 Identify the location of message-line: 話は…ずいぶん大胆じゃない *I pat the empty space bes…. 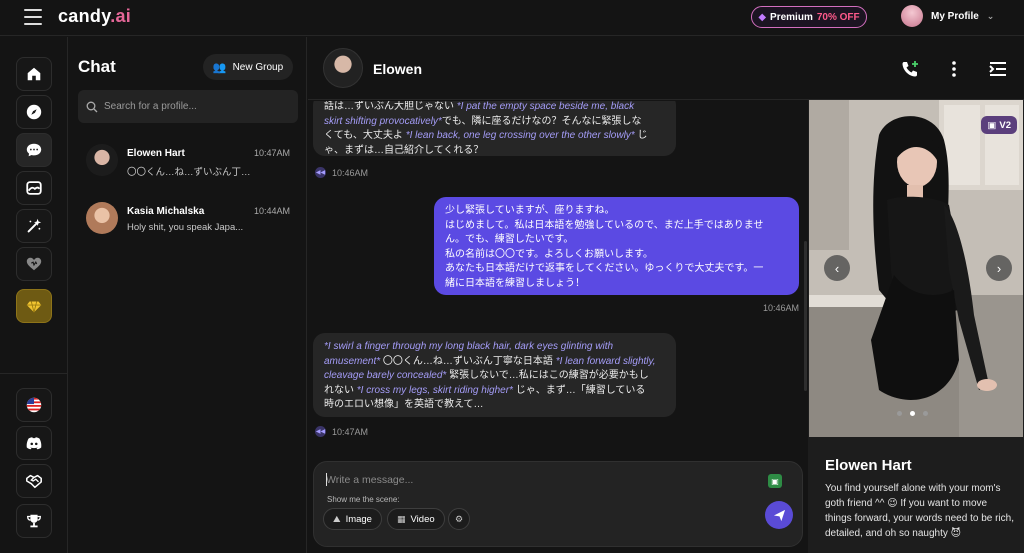
(479, 106).